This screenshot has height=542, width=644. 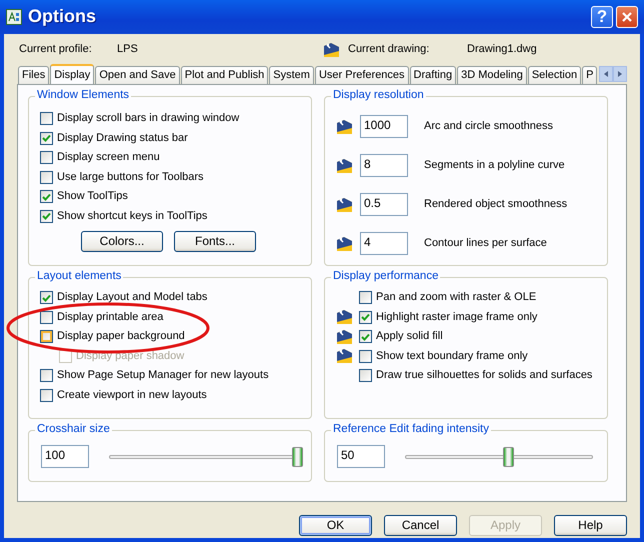 What do you see at coordinates (378, 96) in the screenshot?
I see `group-title: Display resolution` at bounding box center [378, 96].